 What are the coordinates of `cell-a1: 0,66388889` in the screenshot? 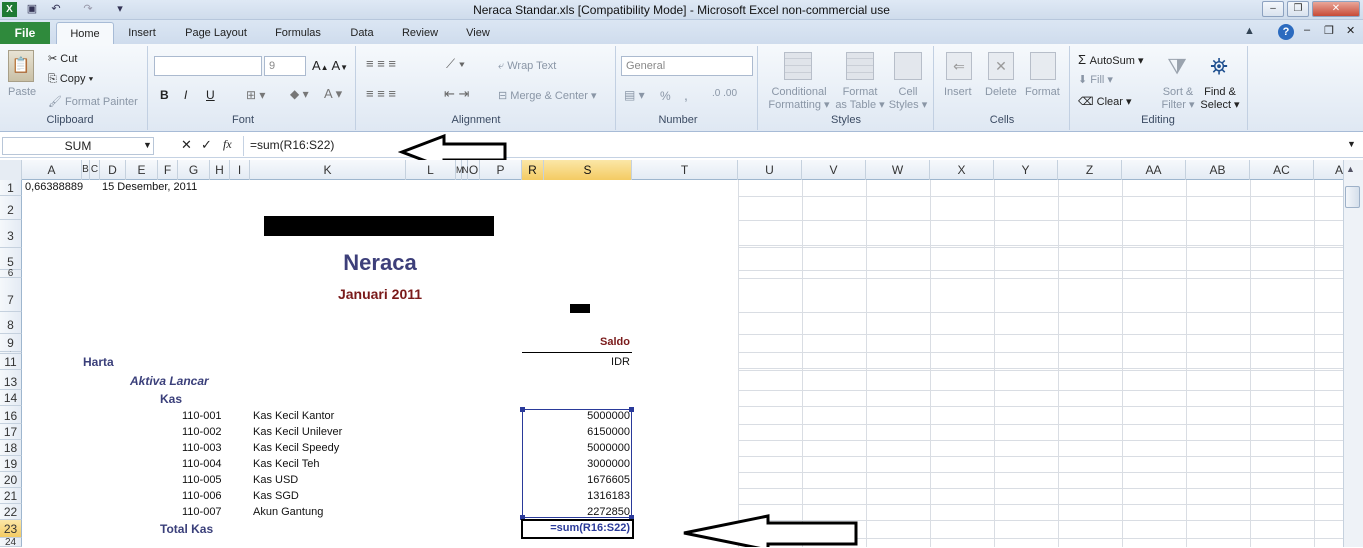 It's located at (54, 187).